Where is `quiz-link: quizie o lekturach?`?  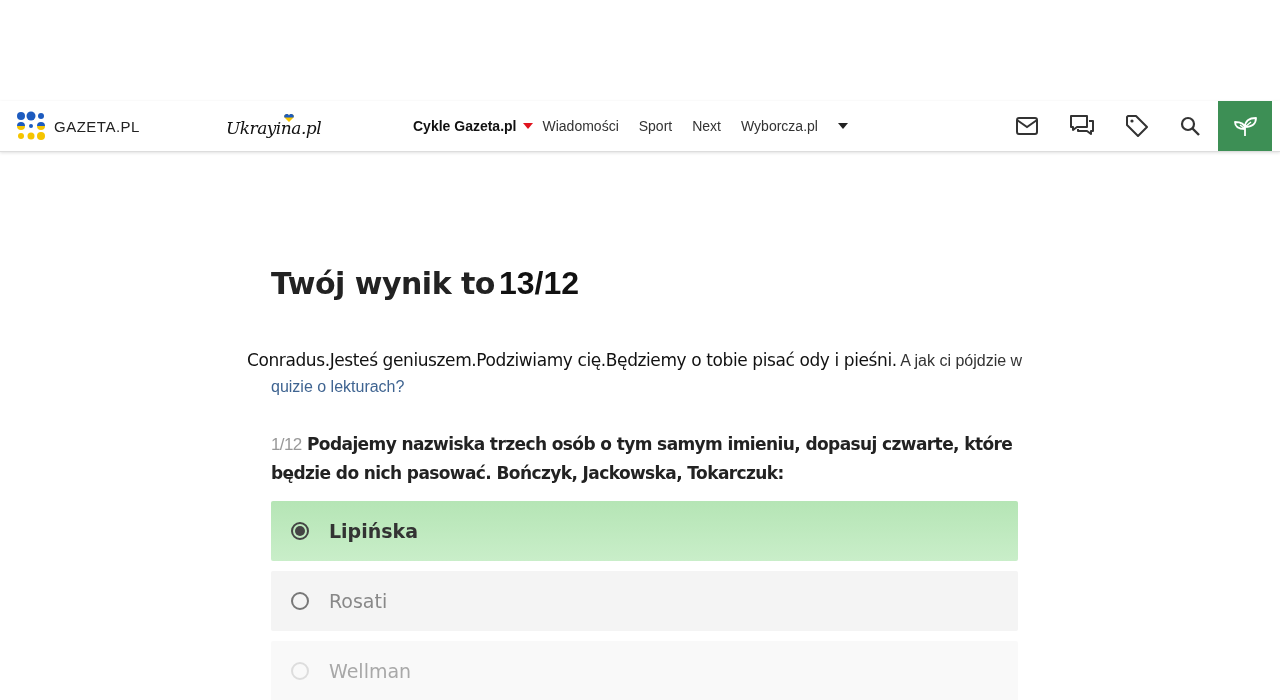
quiz-link: quizie o lekturach? is located at coordinates (338, 386).